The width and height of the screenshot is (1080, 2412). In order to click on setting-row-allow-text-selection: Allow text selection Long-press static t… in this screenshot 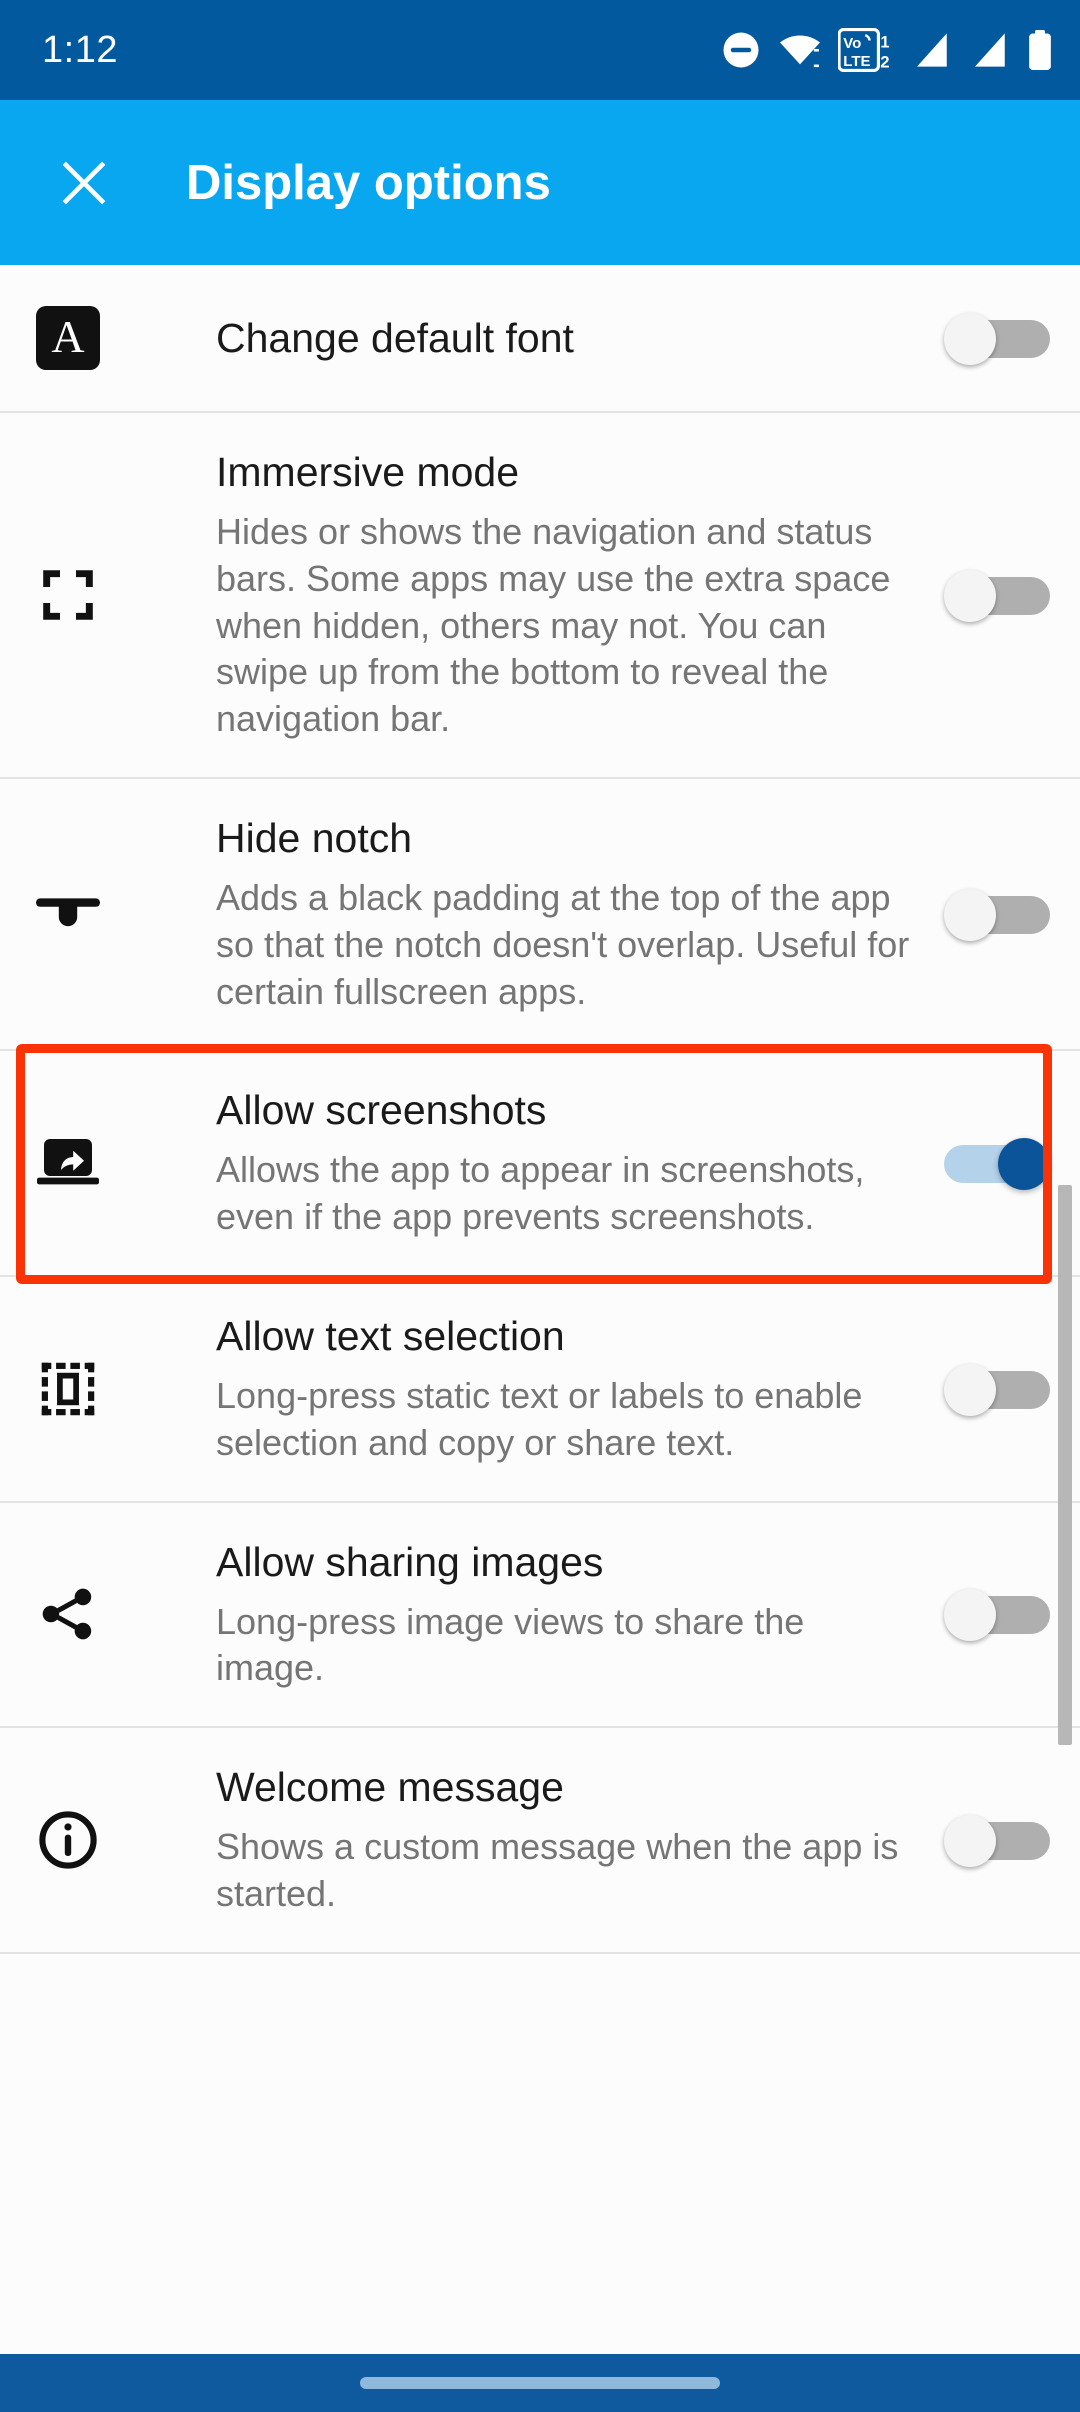, I will do `click(540, 1390)`.